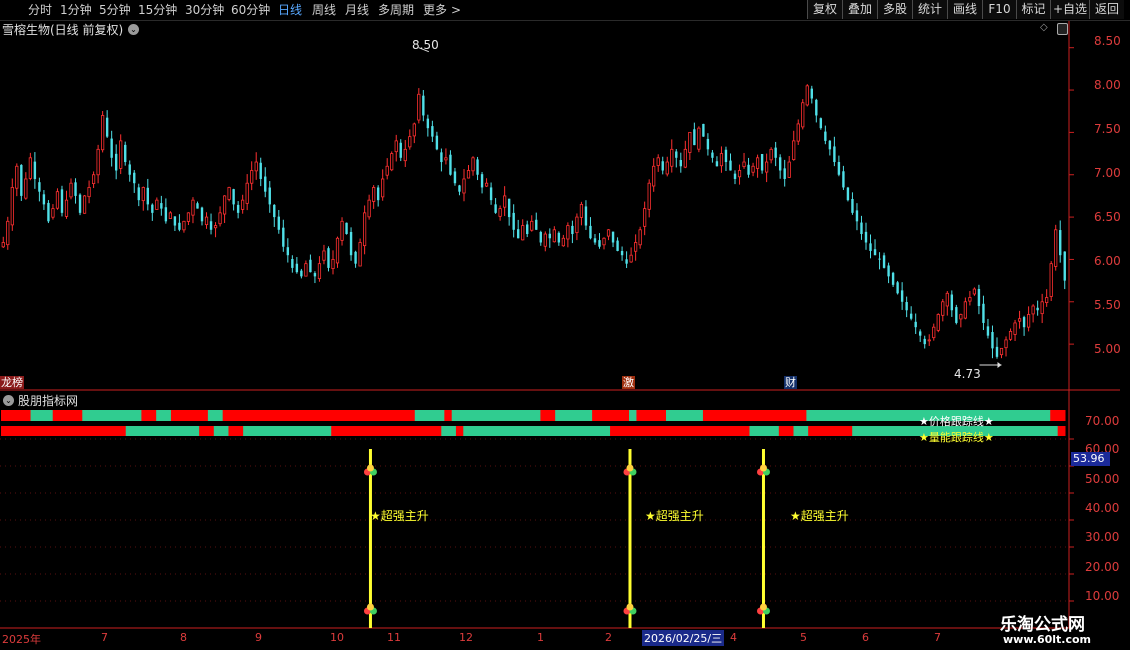 This screenshot has width=1130, height=650. I want to click on x-label-jan: 1, so click(540, 637).